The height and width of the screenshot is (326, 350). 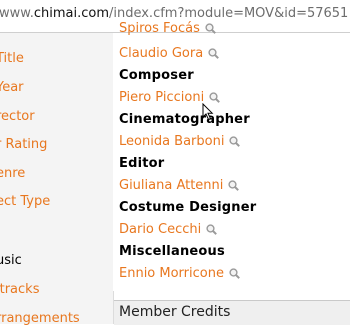 I want to click on credit-person-name: Giuliana Attenni, so click(x=171, y=185).